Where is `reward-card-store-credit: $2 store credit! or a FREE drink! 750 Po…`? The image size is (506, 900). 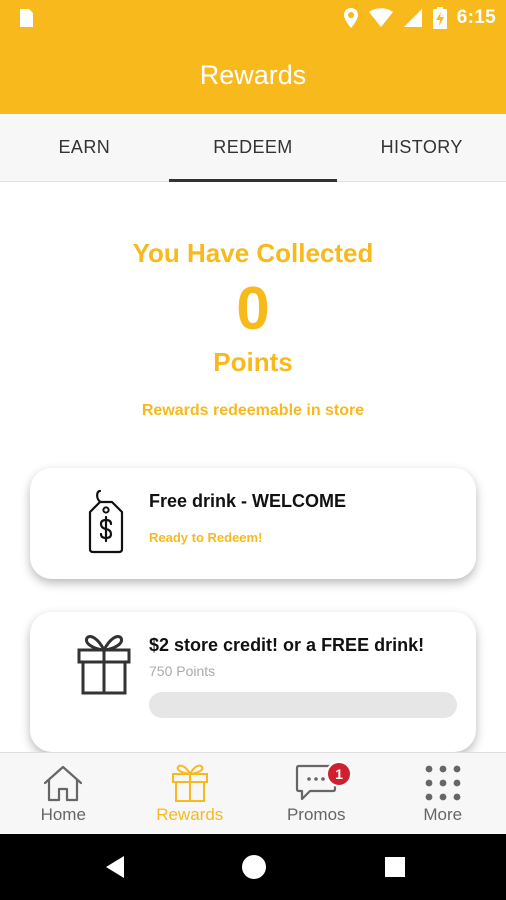
reward-card-store-credit: $2 store credit! or a FREE drink! 750 Po… is located at coordinates (253, 682).